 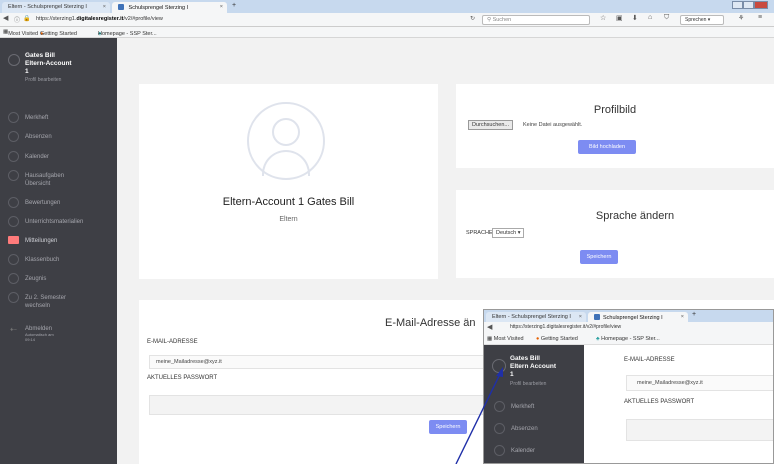 What do you see at coordinates (499, 372) in the screenshot?
I see `annotation-arrowhead` at bounding box center [499, 372].